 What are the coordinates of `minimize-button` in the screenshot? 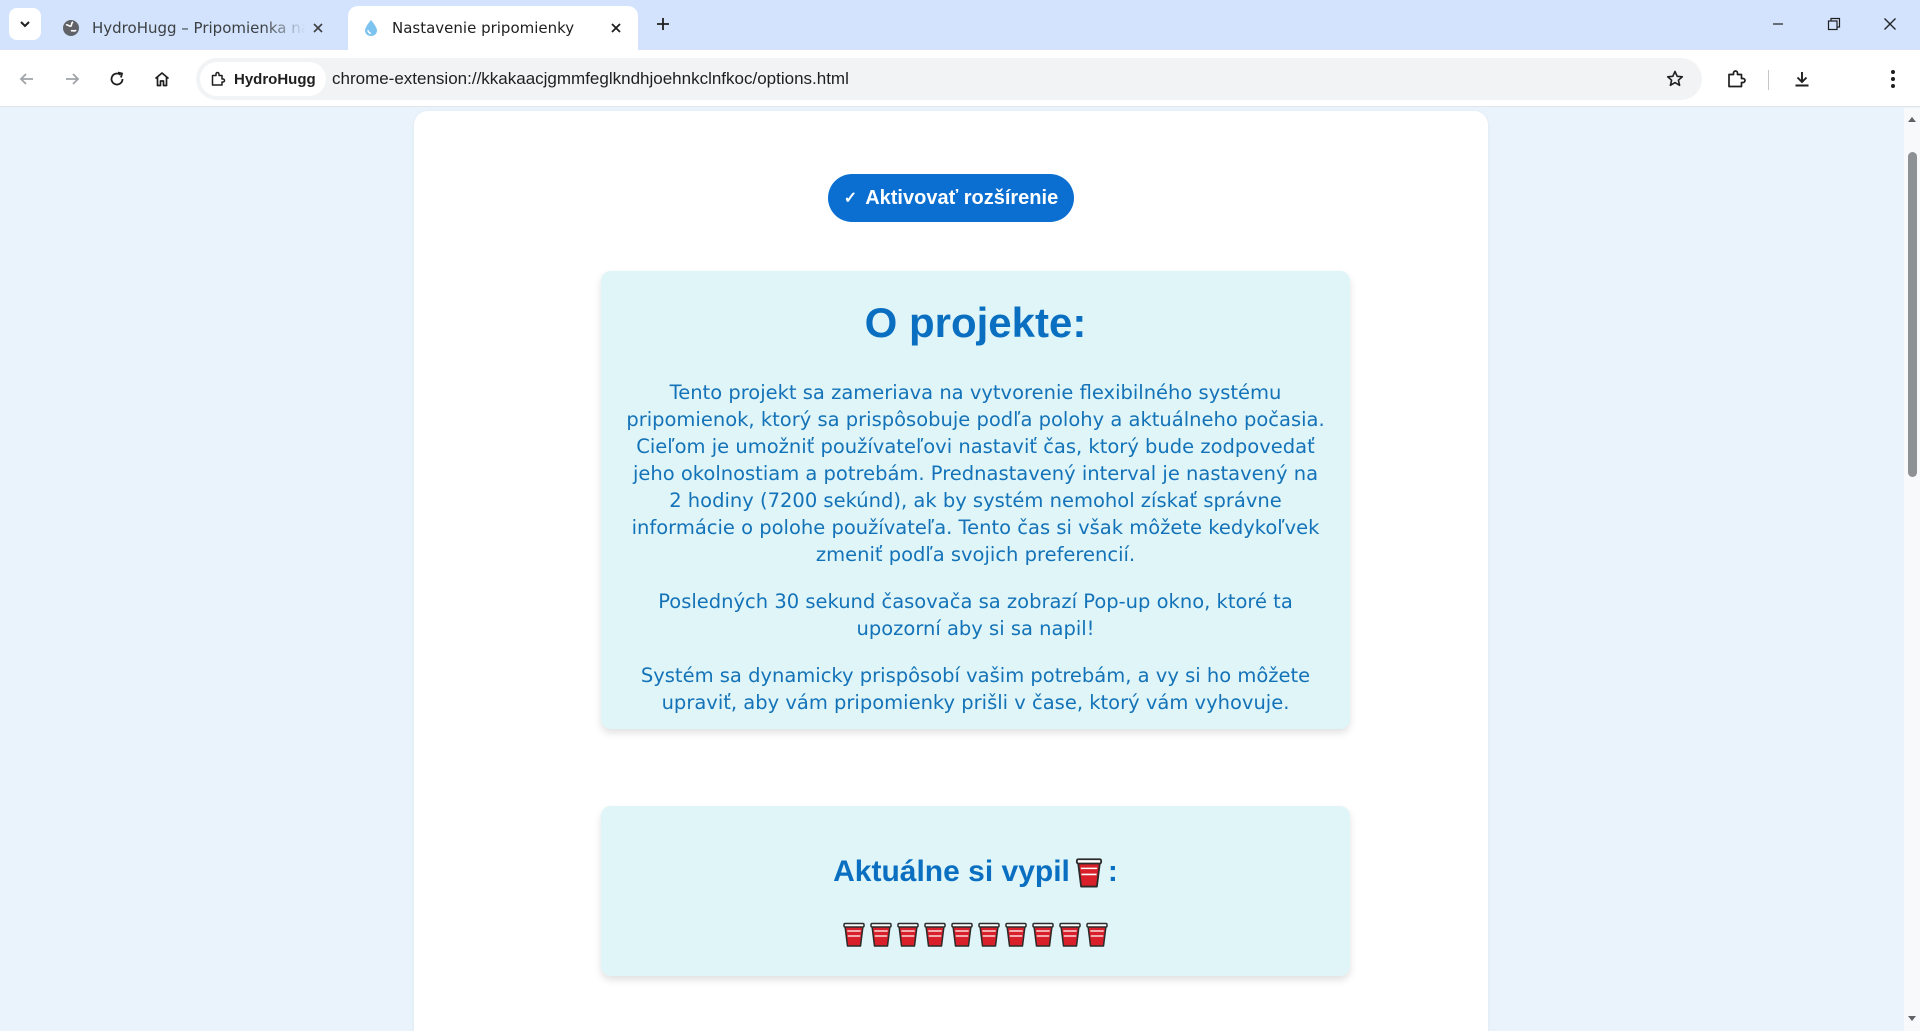 It's located at (1778, 24).